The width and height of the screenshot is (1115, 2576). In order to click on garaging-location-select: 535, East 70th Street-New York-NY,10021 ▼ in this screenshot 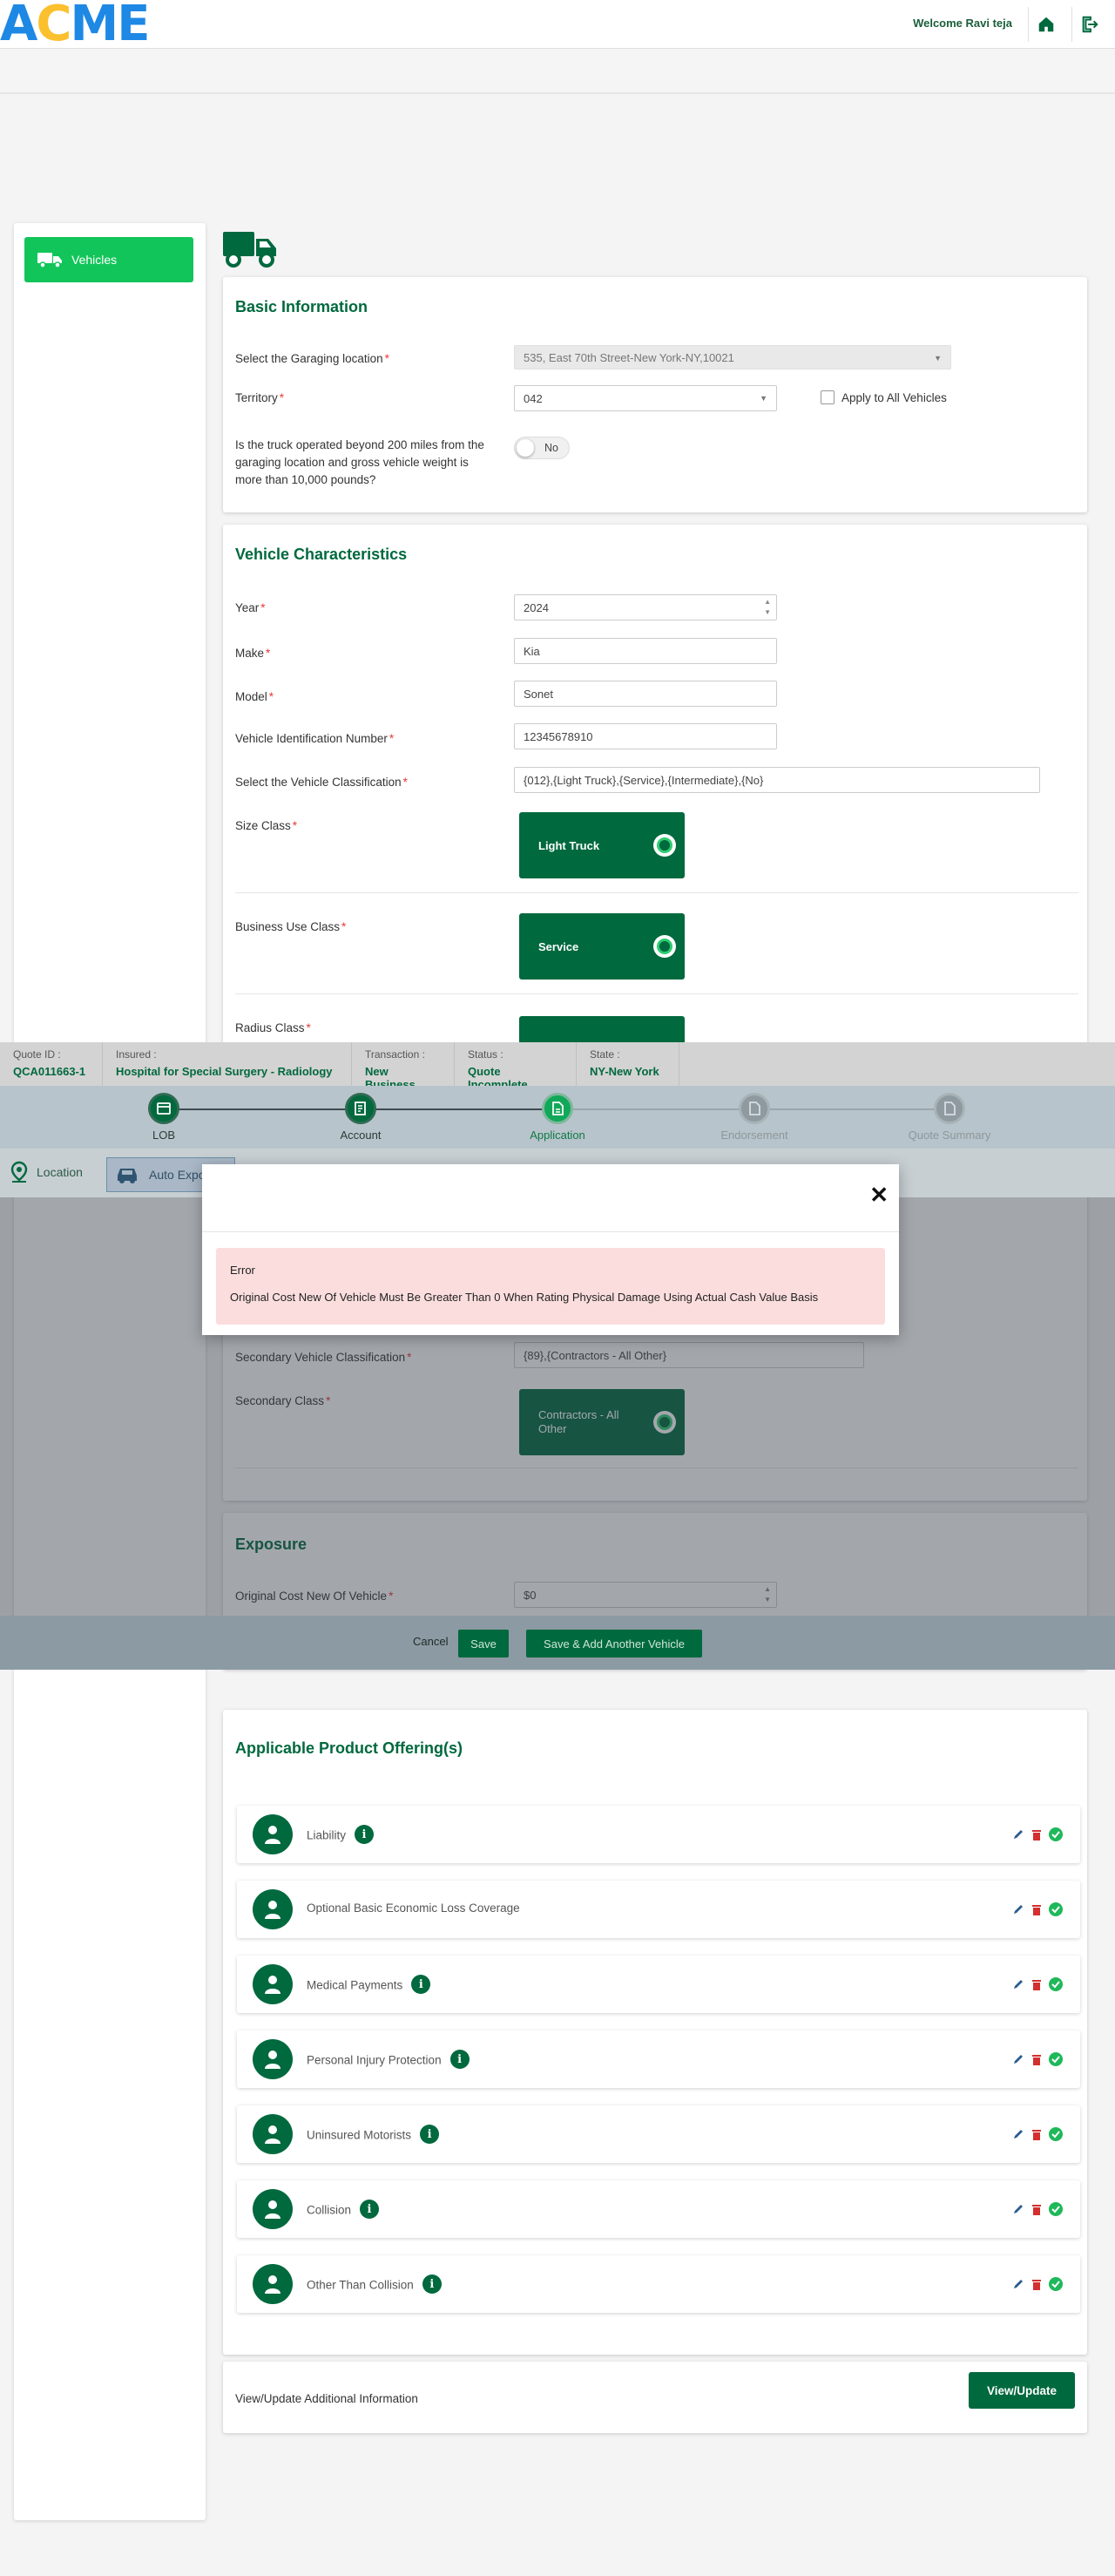, I will do `click(732, 357)`.